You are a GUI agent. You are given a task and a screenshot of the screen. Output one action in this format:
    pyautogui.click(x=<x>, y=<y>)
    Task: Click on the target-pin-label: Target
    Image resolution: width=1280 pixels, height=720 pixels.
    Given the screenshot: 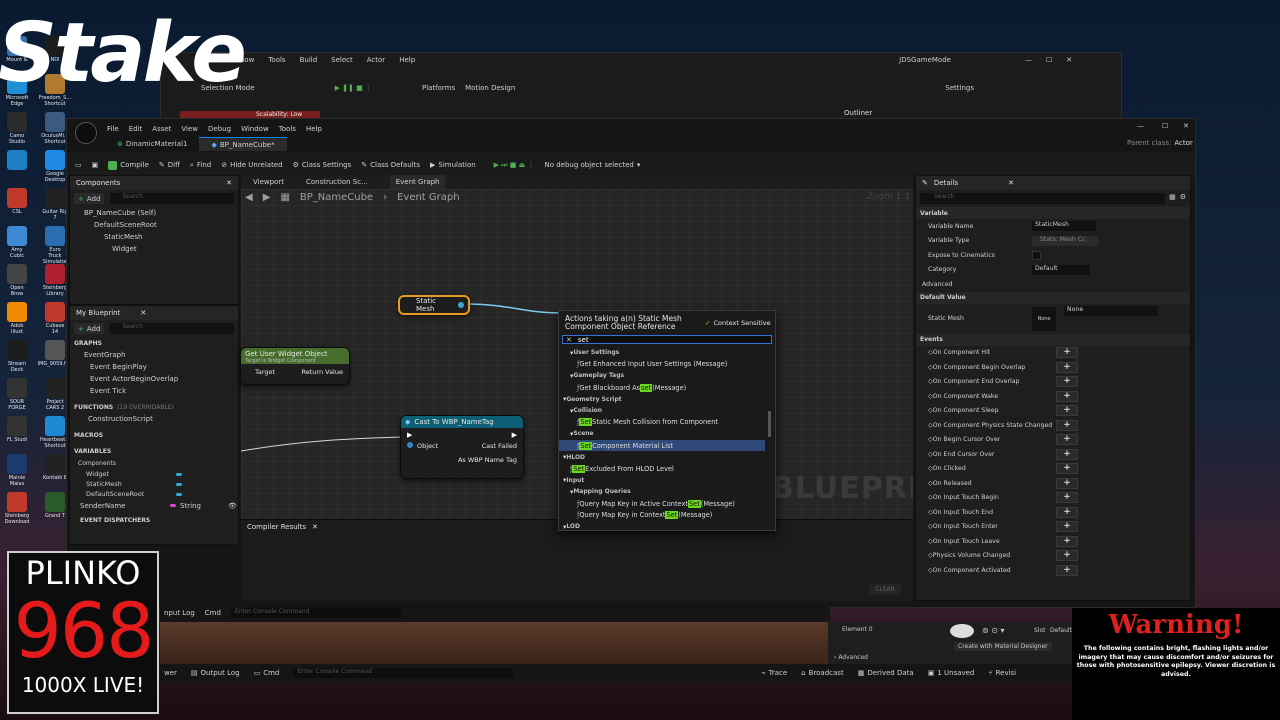 What is the action you would take?
    pyautogui.click(x=265, y=372)
    